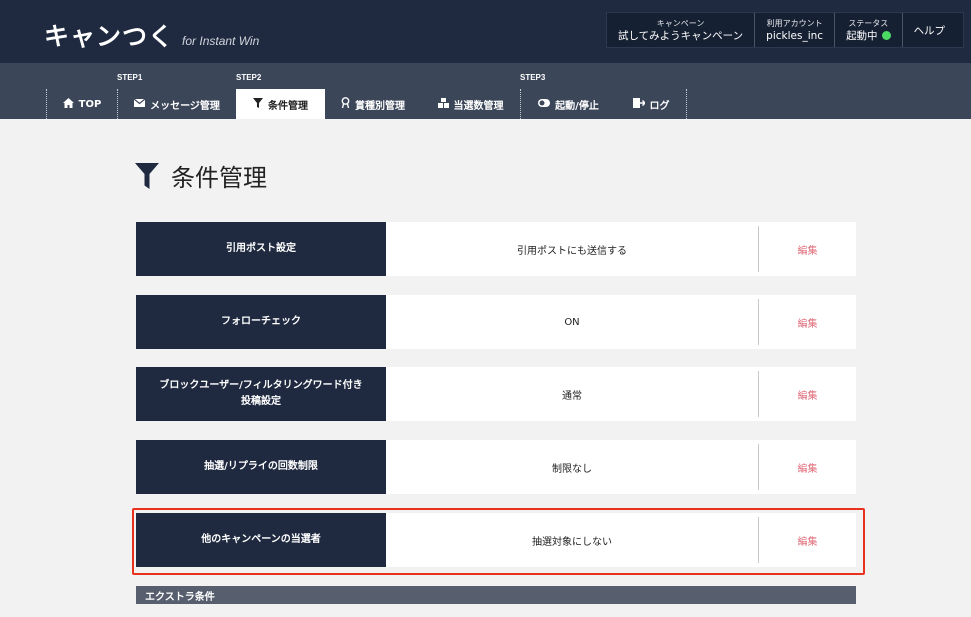  What do you see at coordinates (261, 322) in the screenshot?
I see `condition-label: フォローチェック` at bounding box center [261, 322].